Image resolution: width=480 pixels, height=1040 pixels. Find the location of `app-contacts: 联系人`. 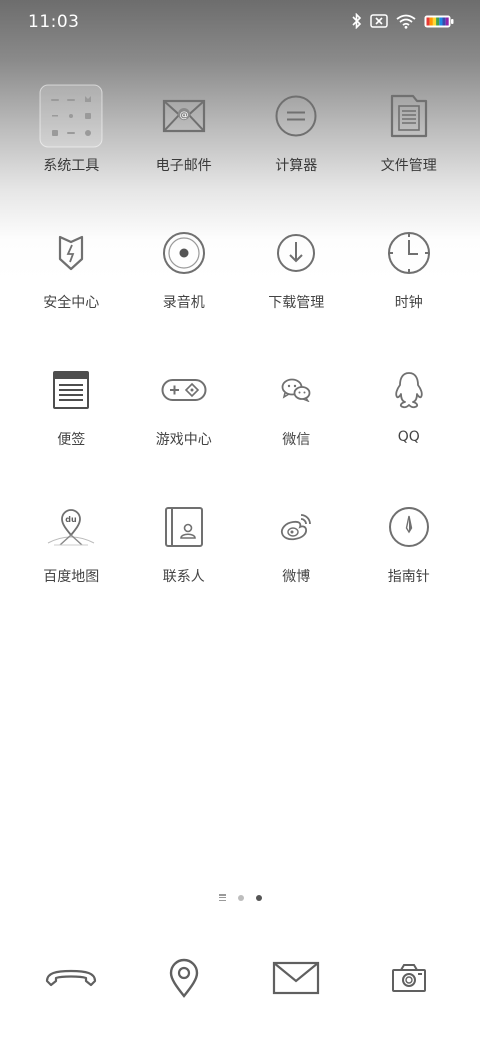

app-contacts: 联系人 is located at coordinates (184, 546).